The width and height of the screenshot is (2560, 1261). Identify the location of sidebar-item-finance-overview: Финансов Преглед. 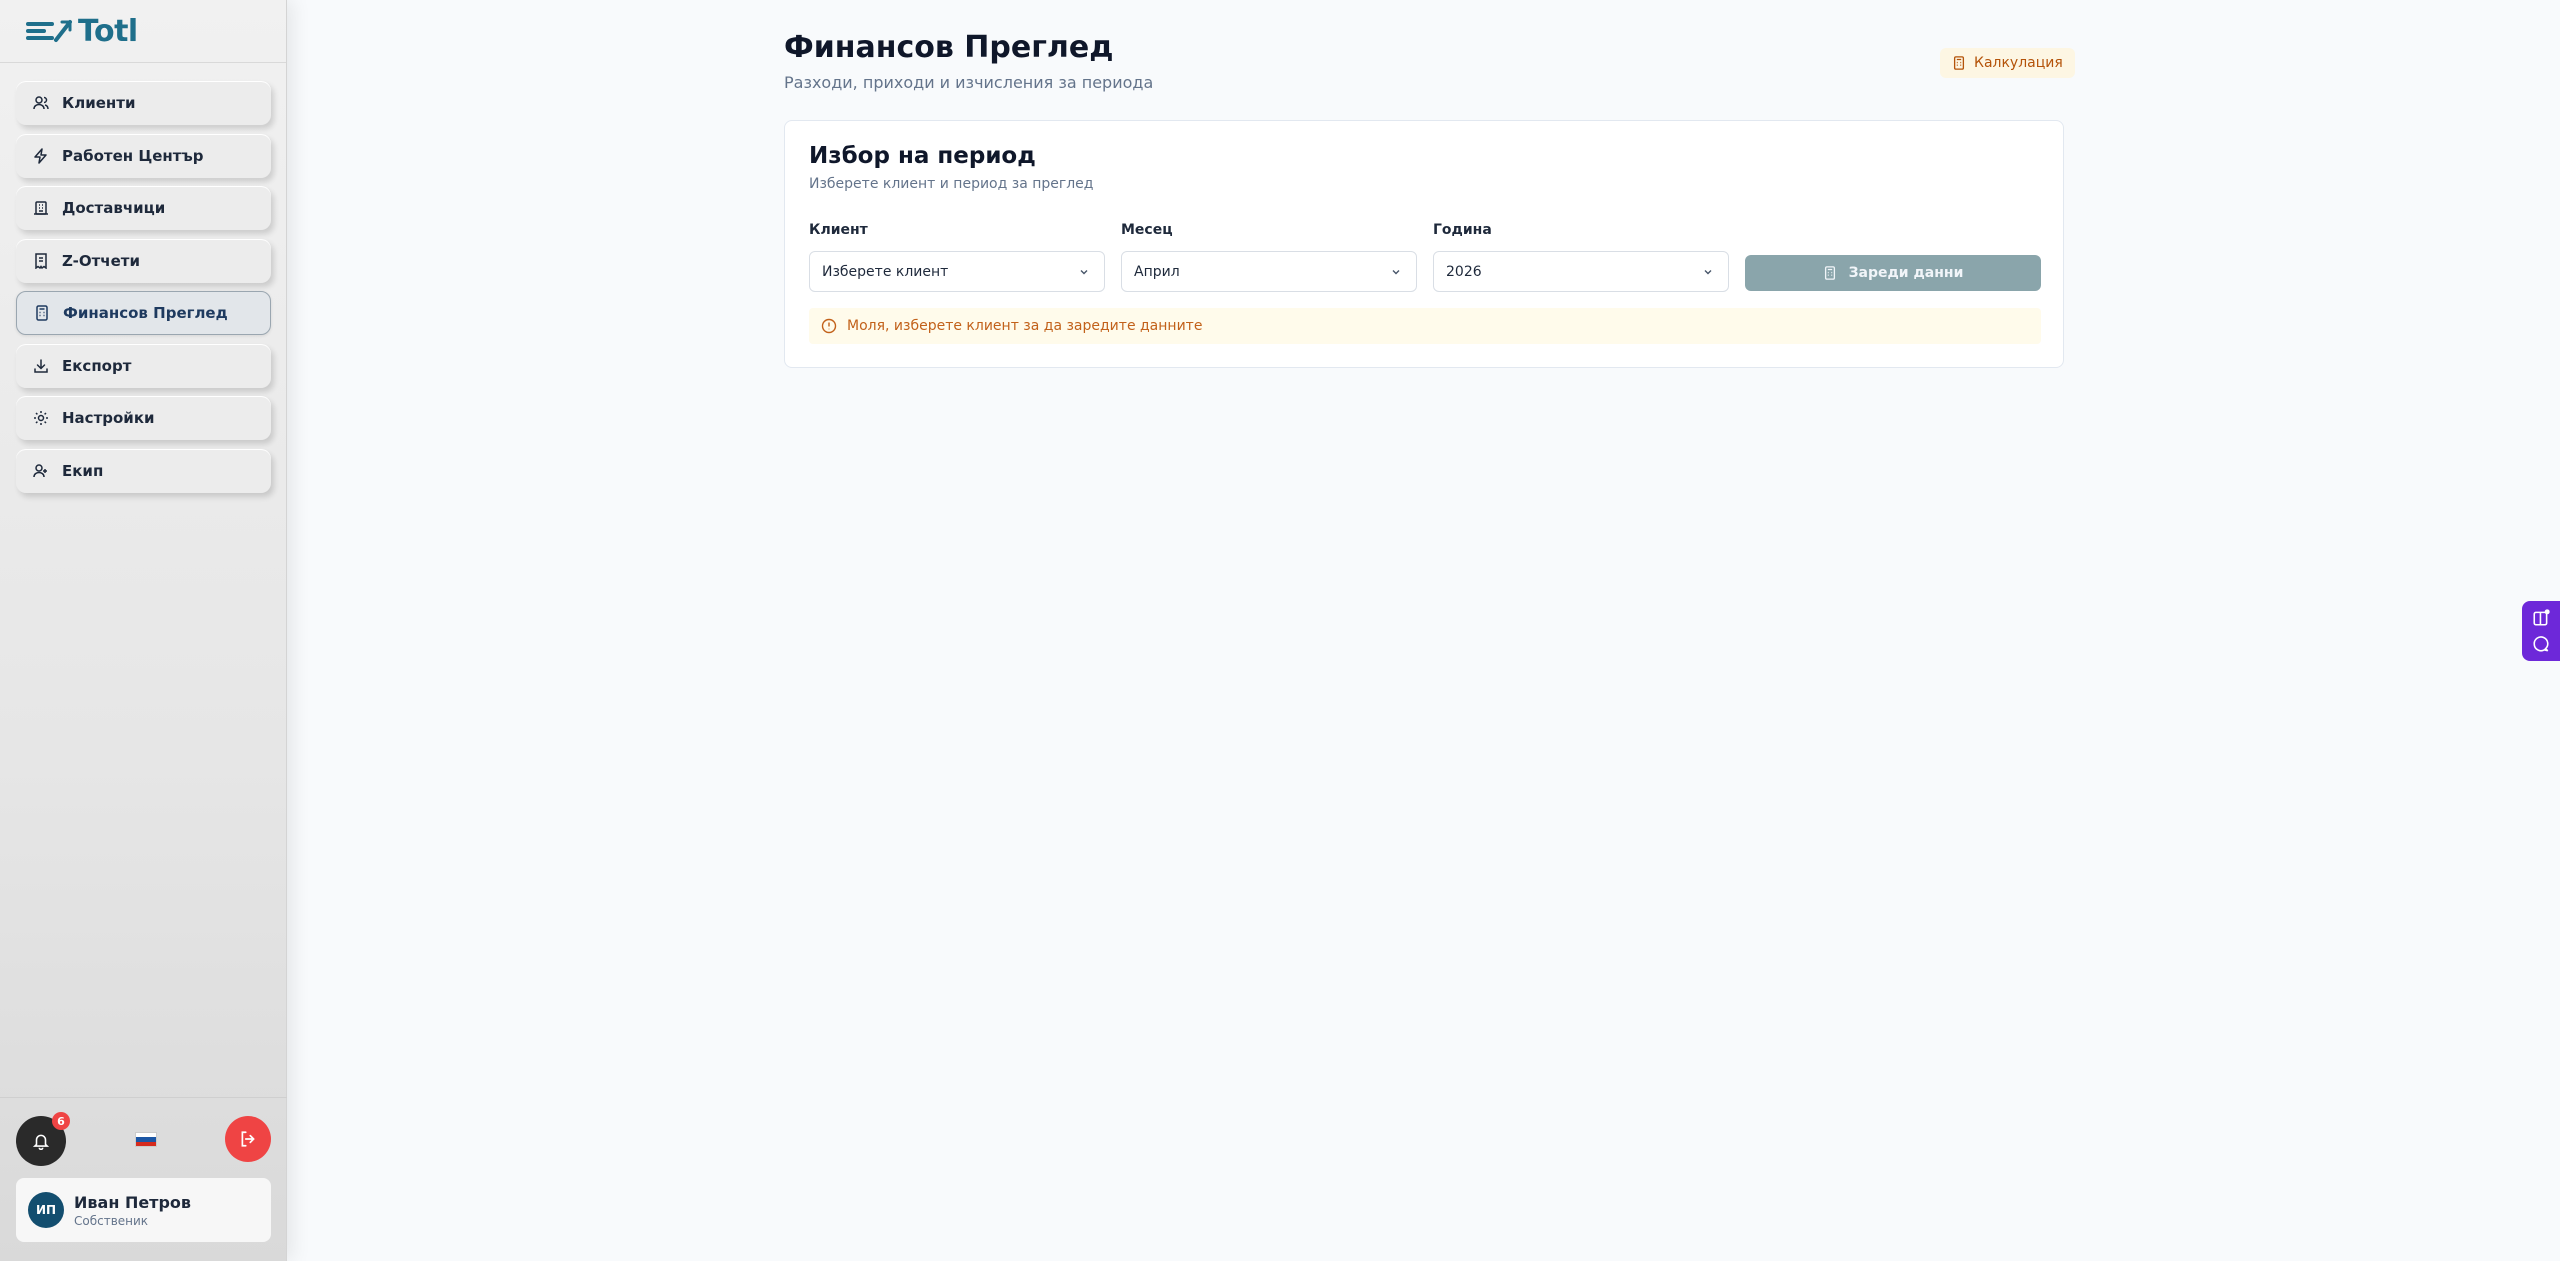
(143, 313).